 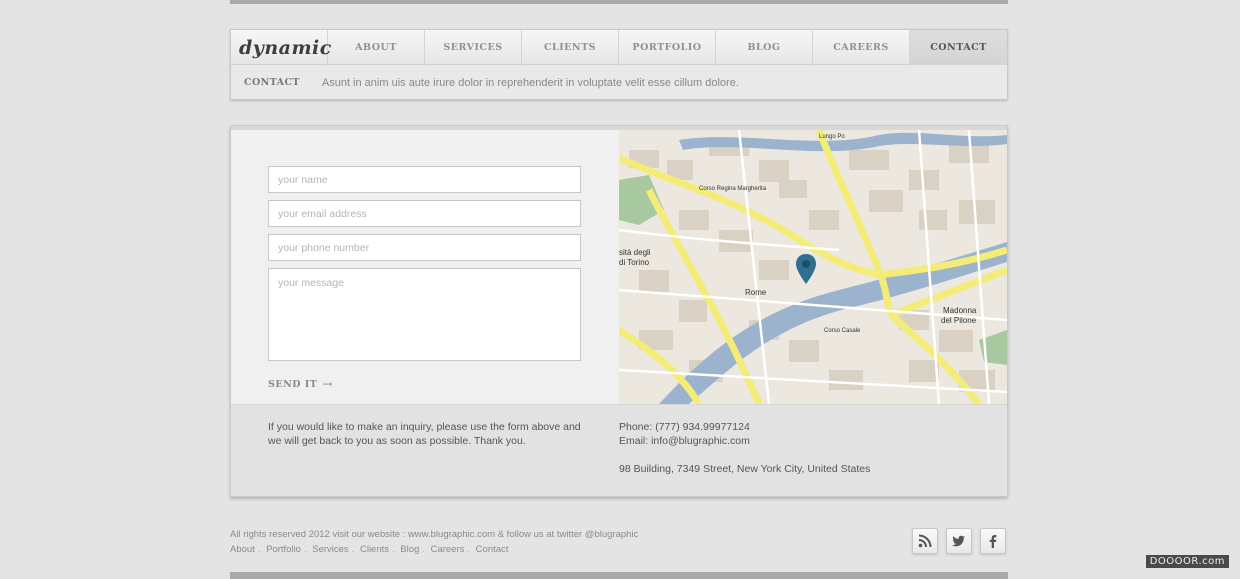 I want to click on map-label: del Pilone, so click(x=959, y=320).